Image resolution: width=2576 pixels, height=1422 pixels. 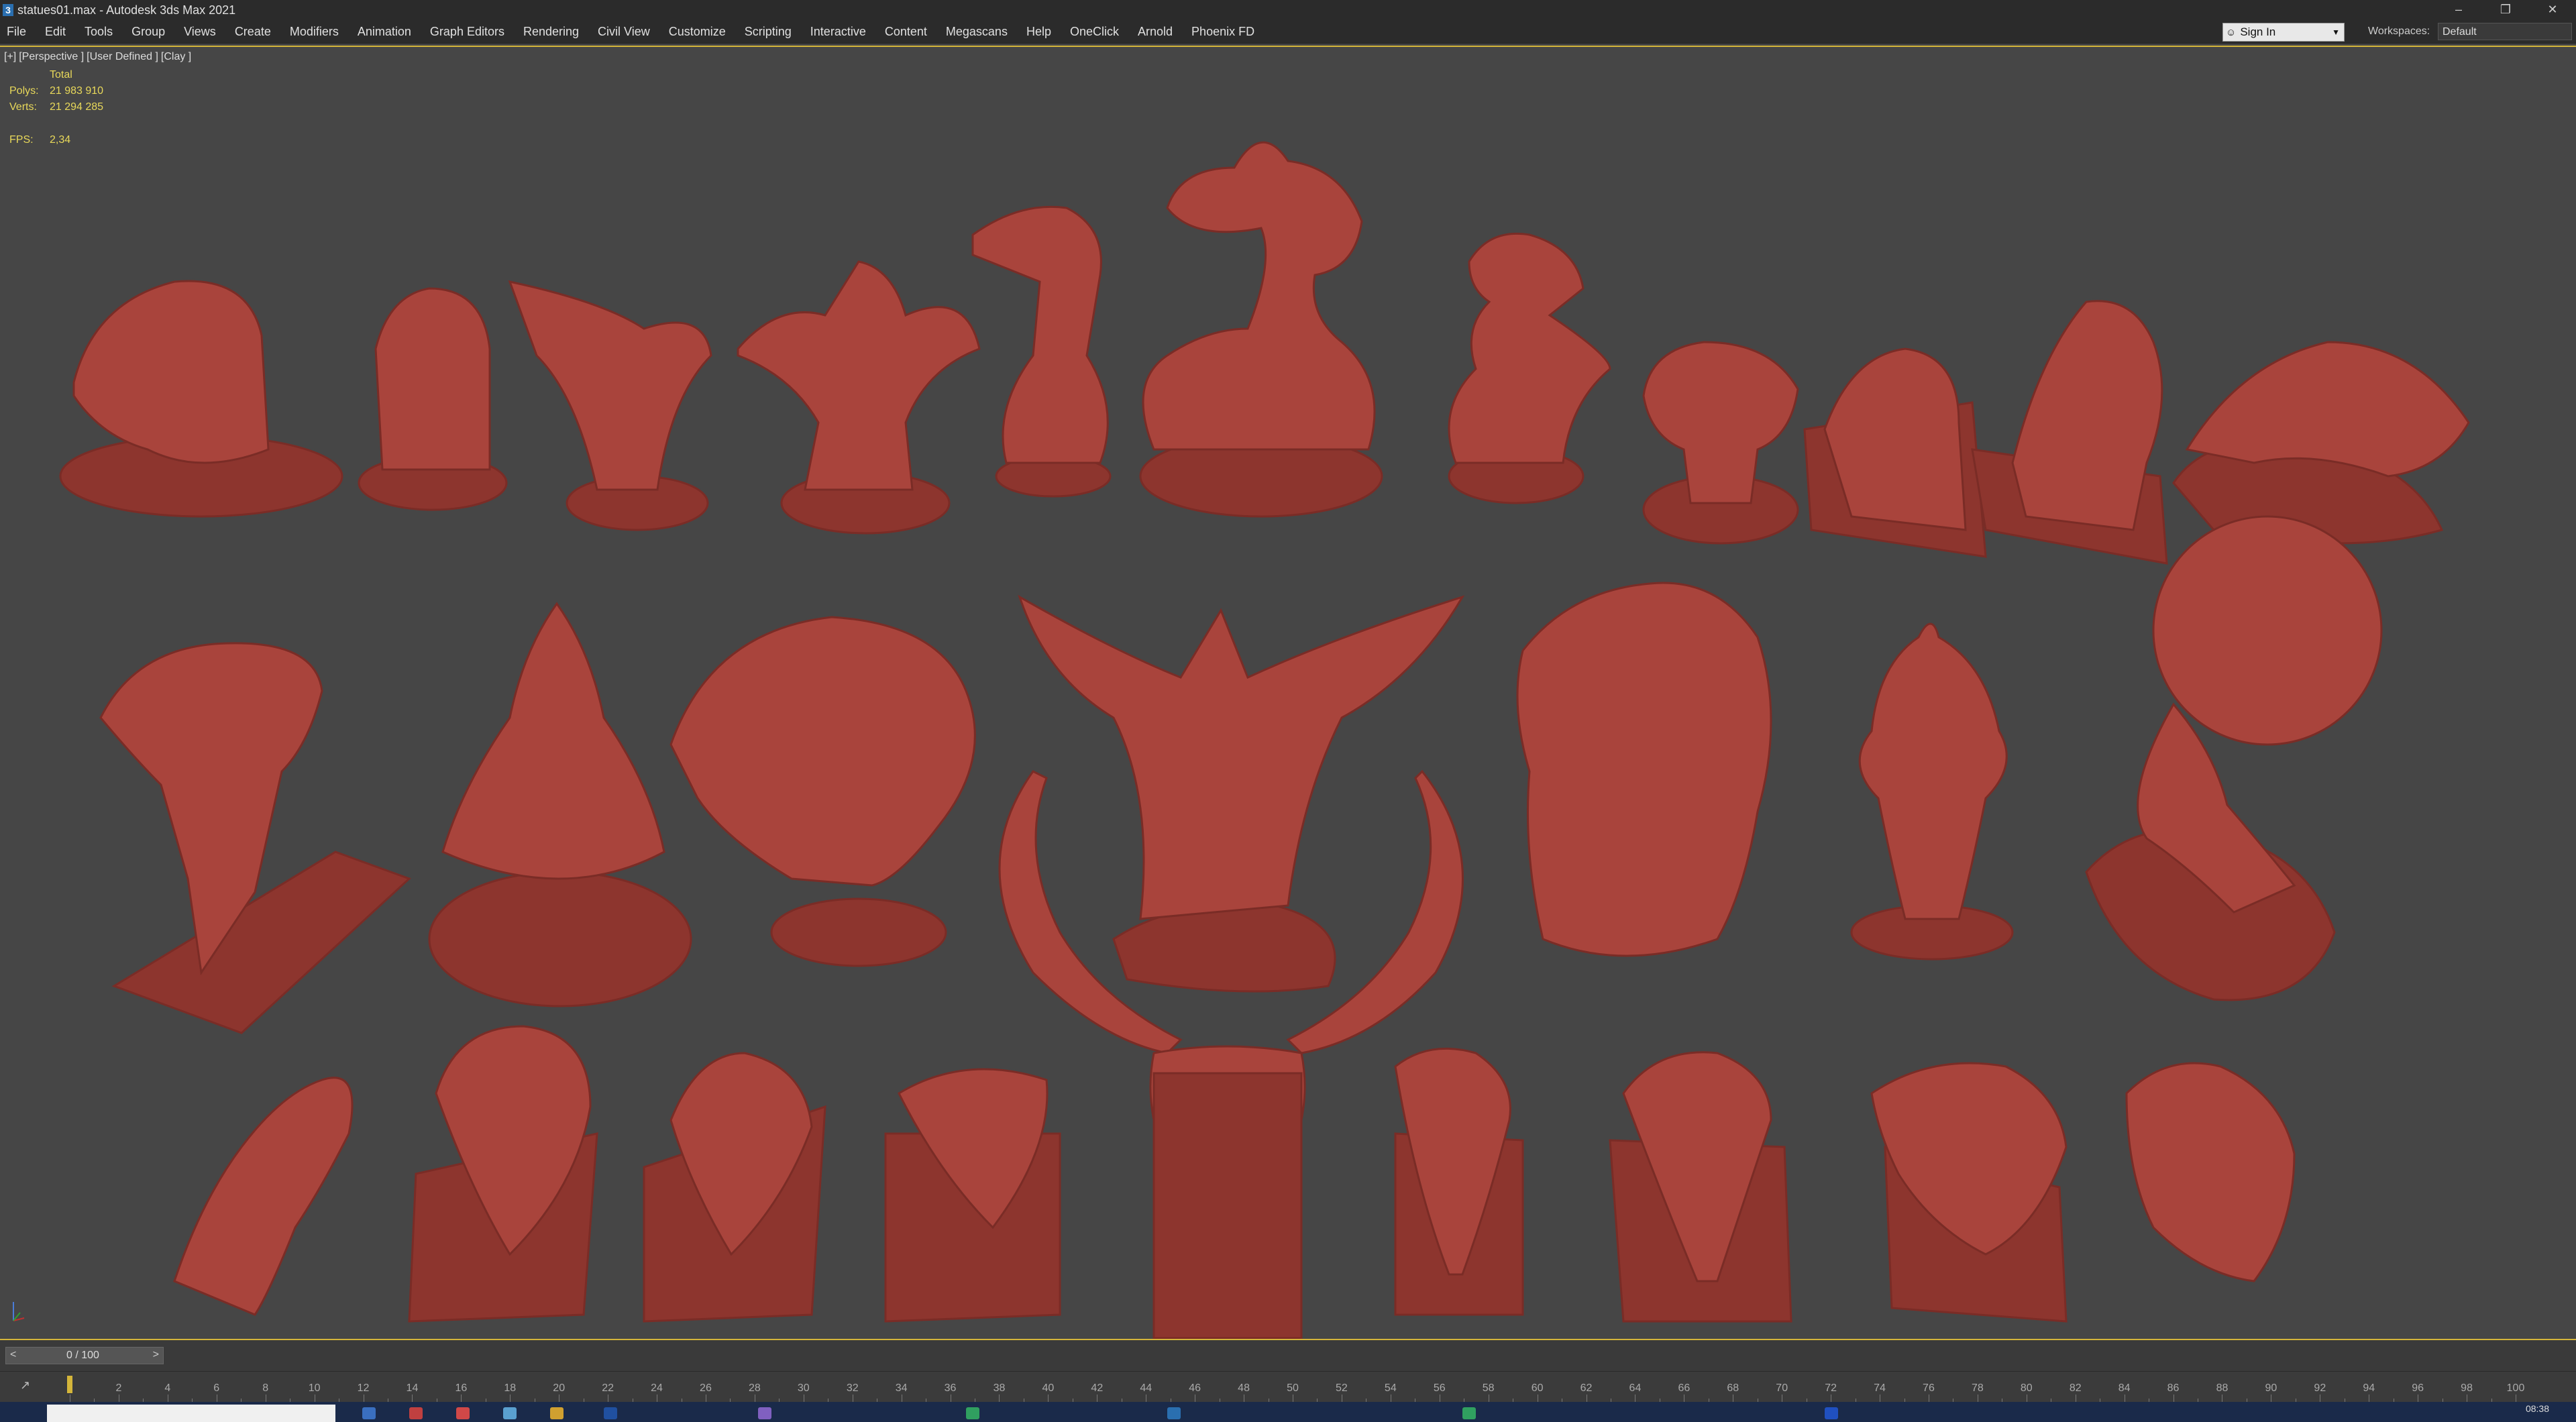 What do you see at coordinates (1342, 1388) in the screenshot?
I see `ruler-label: 52` at bounding box center [1342, 1388].